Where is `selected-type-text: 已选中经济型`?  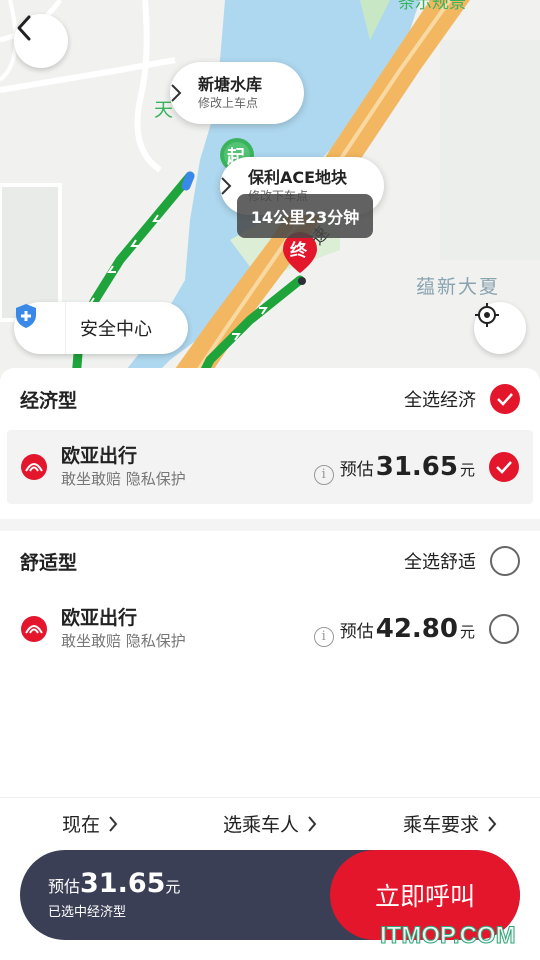
selected-type-text: 已选中经济型 is located at coordinates (87, 912).